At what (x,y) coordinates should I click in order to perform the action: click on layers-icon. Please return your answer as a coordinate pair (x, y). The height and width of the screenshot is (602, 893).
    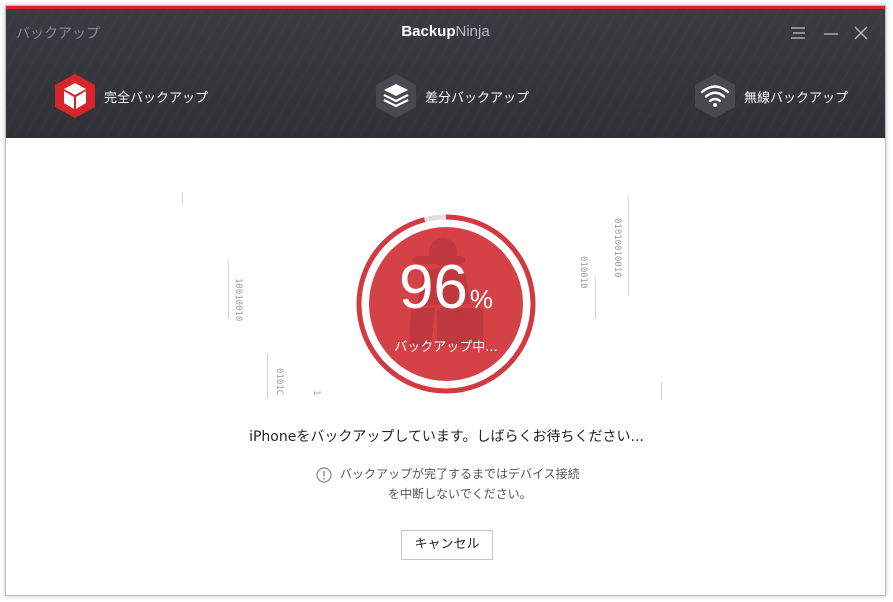
    Looking at the image, I should click on (396, 96).